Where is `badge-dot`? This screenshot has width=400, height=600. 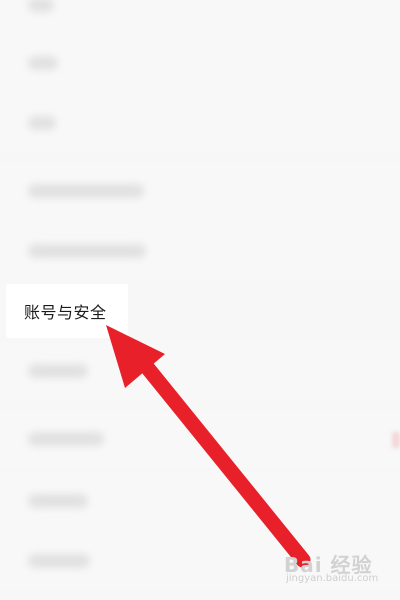
badge-dot is located at coordinates (396, 440).